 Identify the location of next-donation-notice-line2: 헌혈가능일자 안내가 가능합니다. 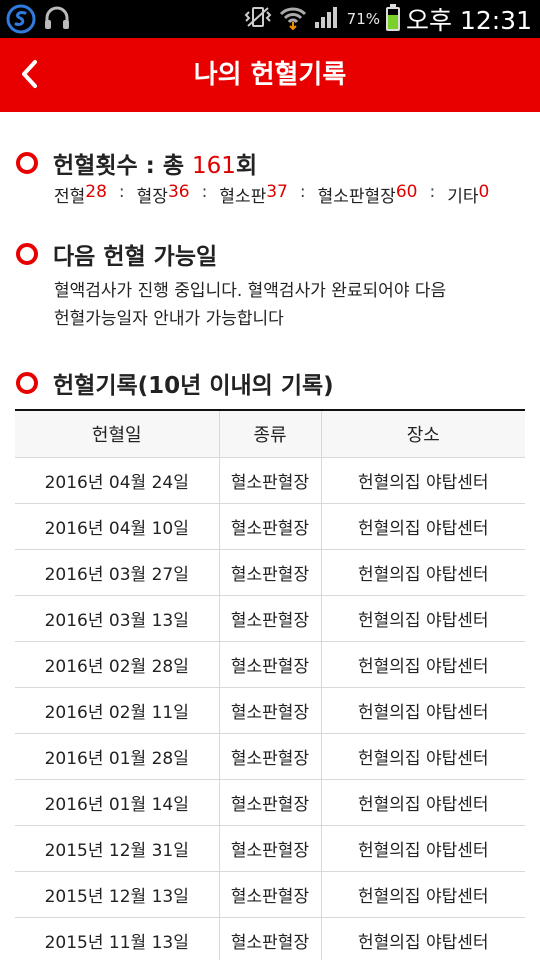
(169, 319).